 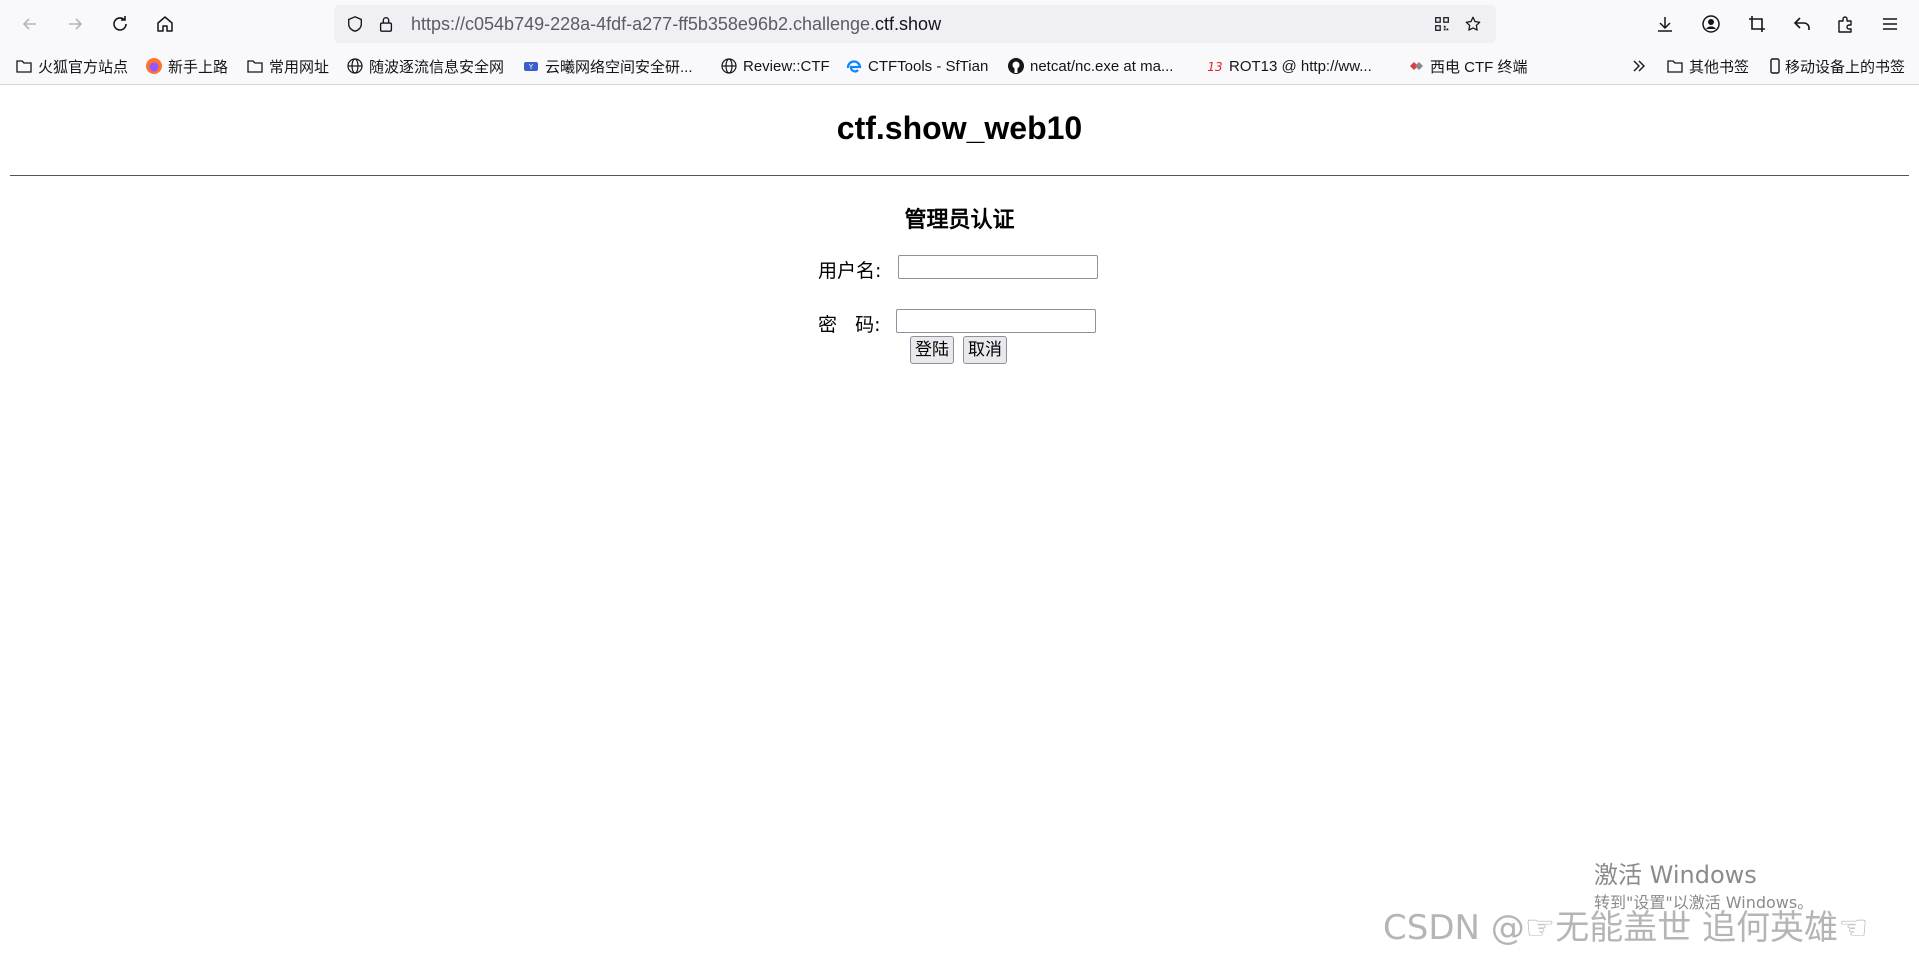 I want to click on download-icon, so click(x=1665, y=24).